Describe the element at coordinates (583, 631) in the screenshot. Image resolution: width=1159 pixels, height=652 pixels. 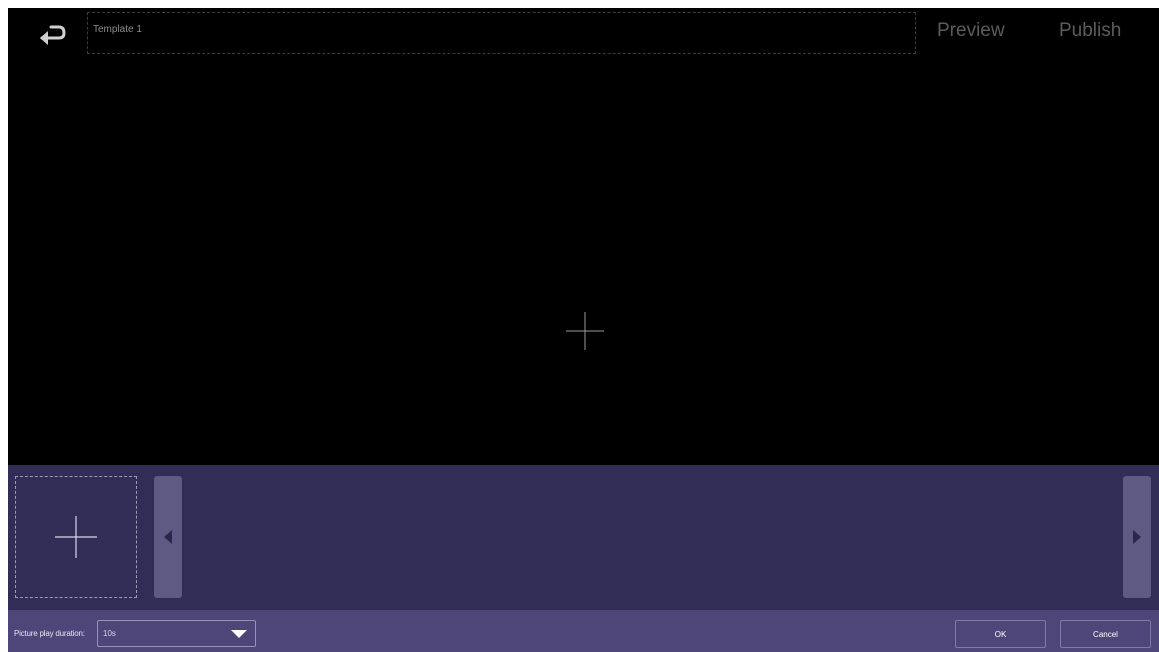
I see `bottom-bar: Picture play duration: 10s OK Cancel` at that location.